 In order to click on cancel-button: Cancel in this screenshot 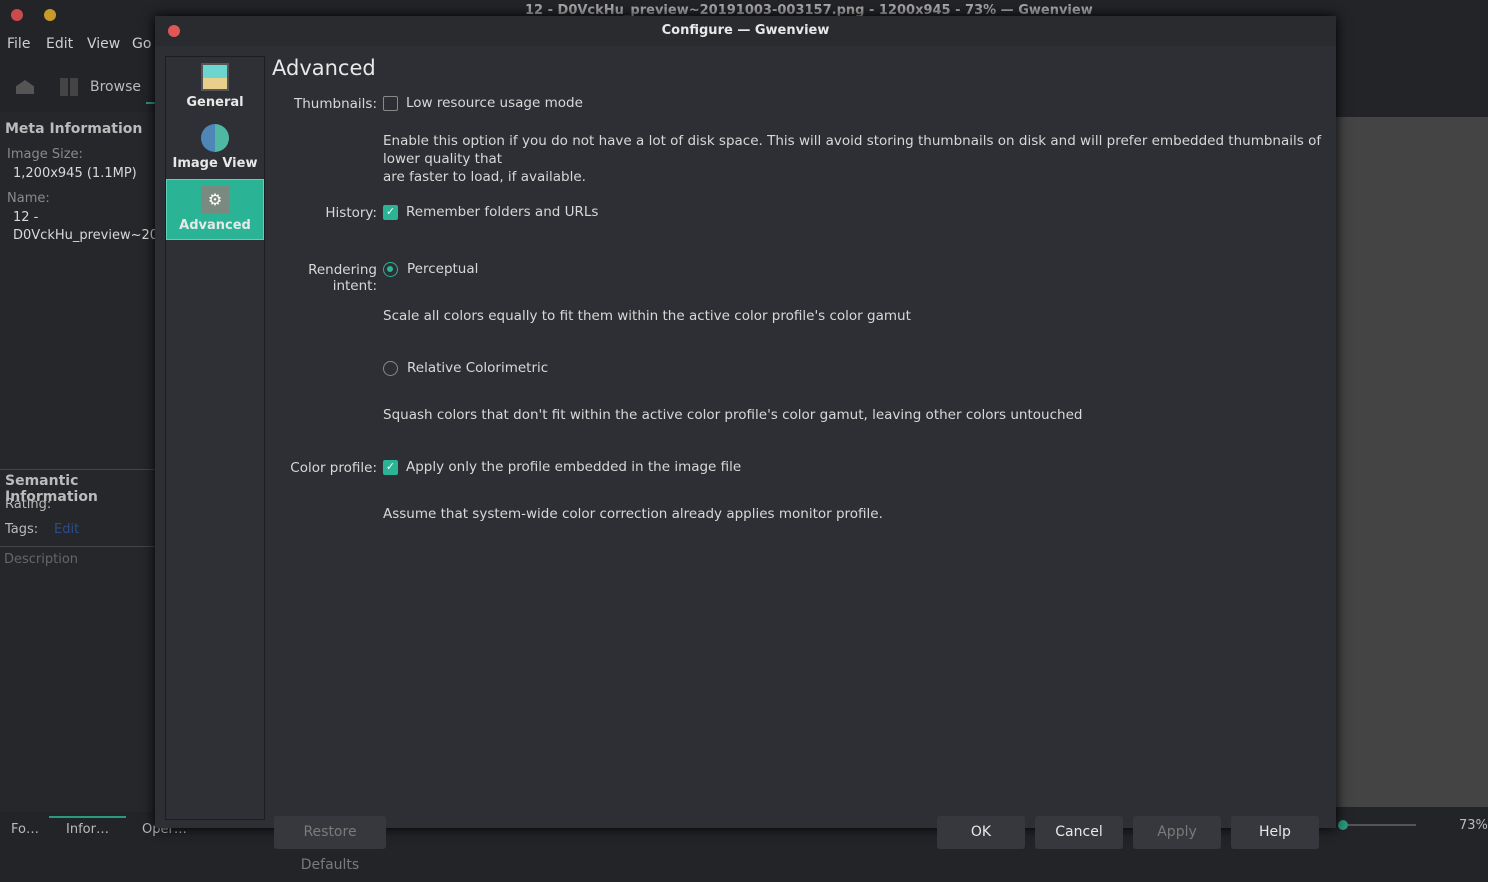, I will do `click(1079, 832)`.